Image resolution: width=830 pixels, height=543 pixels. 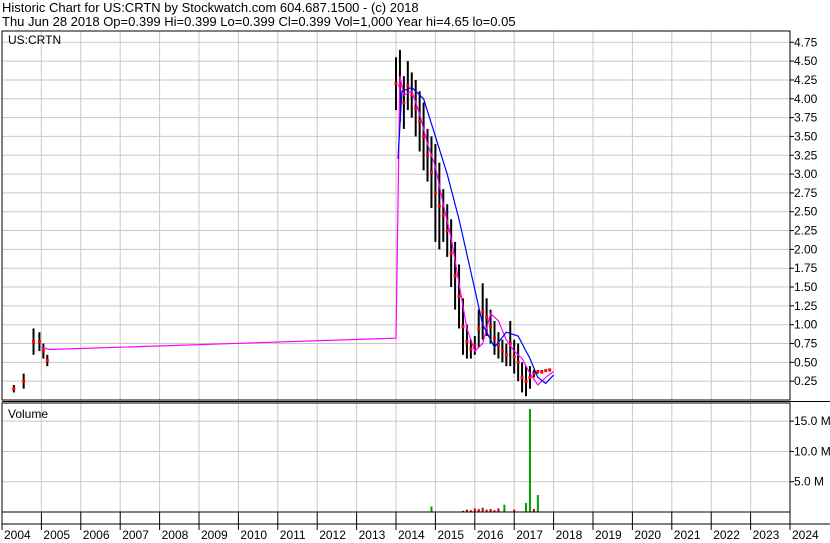 What do you see at coordinates (175, 535) in the screenshot?
I see `year-tick-label: 2008` at bounding box center [175, 535].